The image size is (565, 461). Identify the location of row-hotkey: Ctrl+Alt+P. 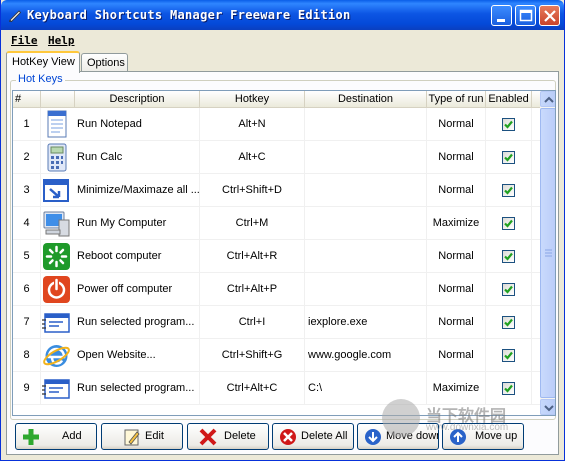
(252, 289).